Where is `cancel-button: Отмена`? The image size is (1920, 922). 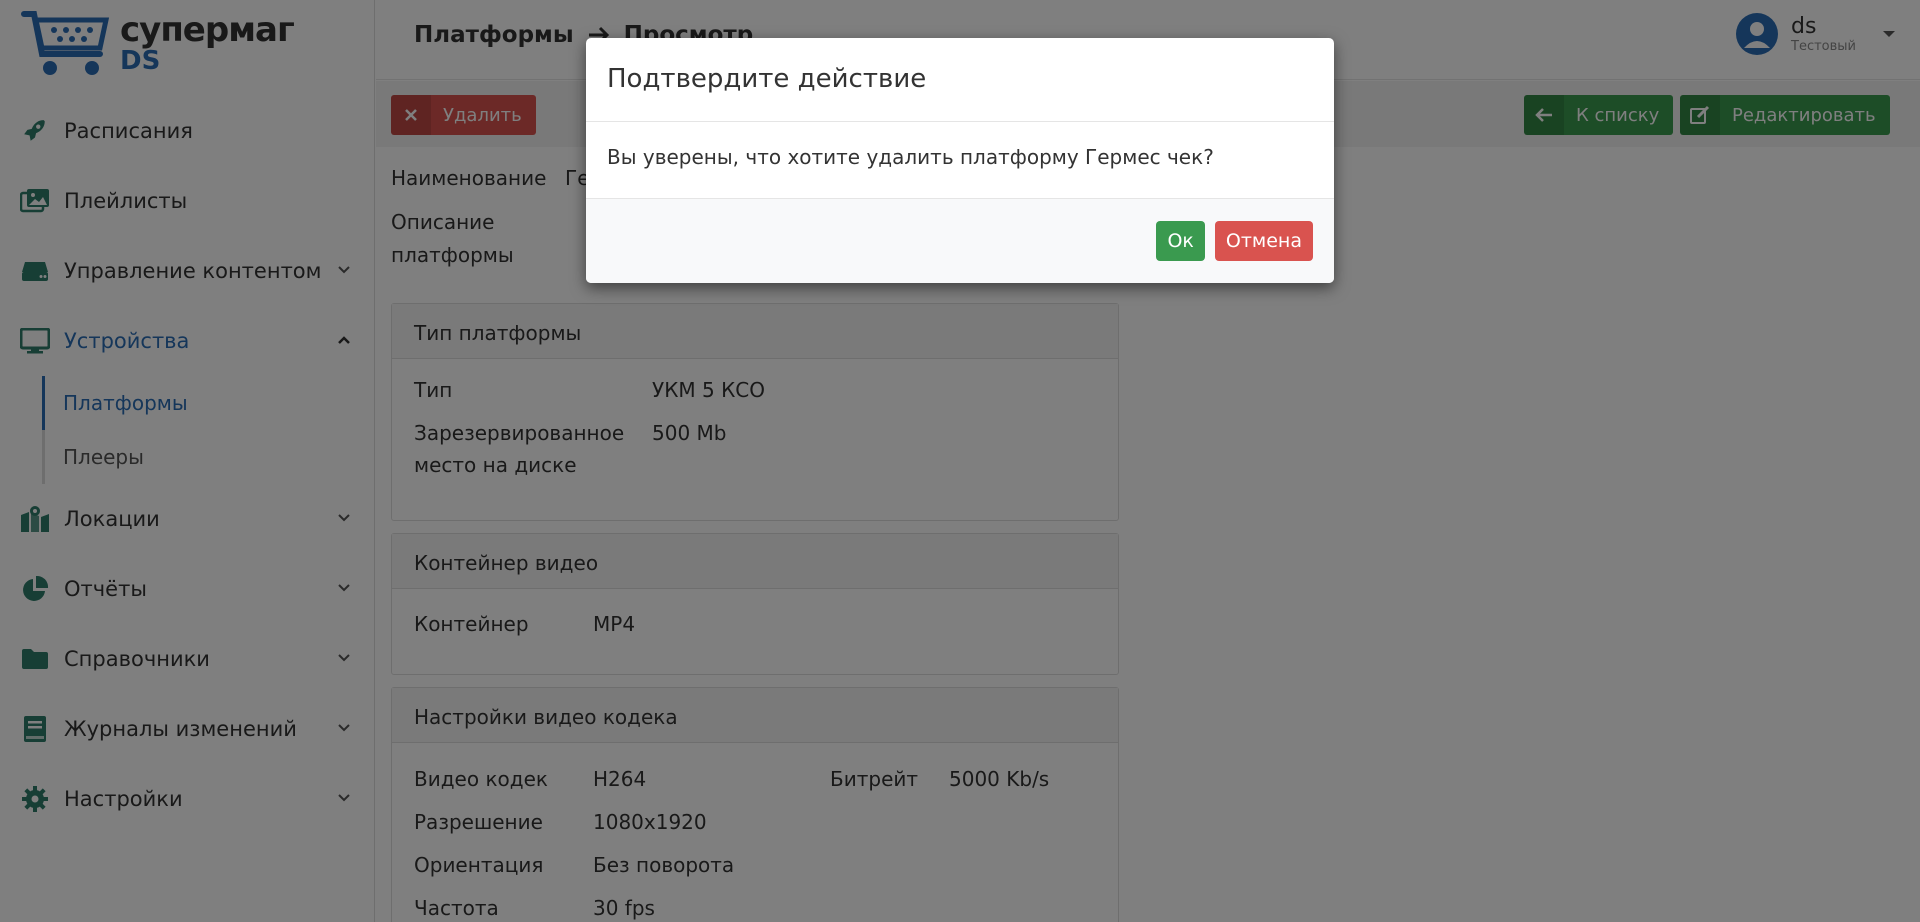 cancel-button: Отмена is located at coordinates (1263, 241).